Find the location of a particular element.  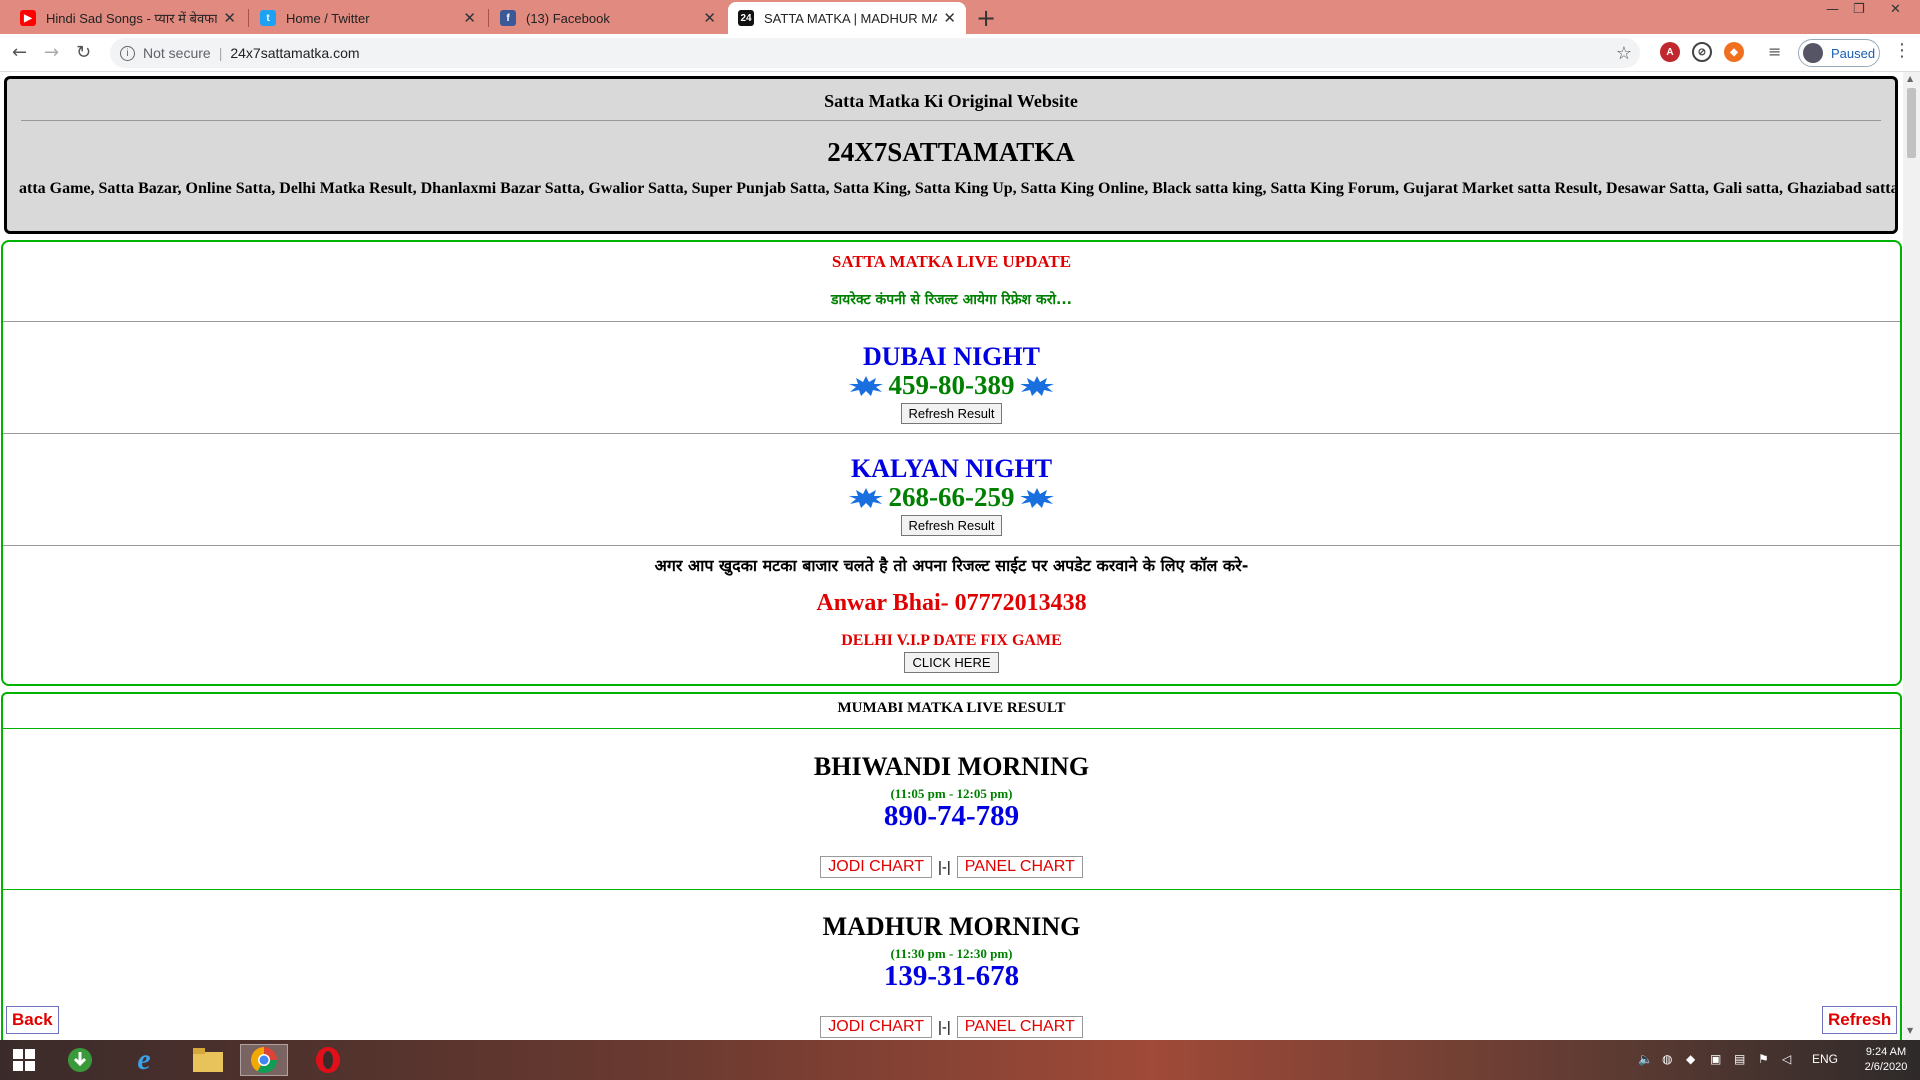

restore-icon: ❐ is located at coordinates (1859, 9).